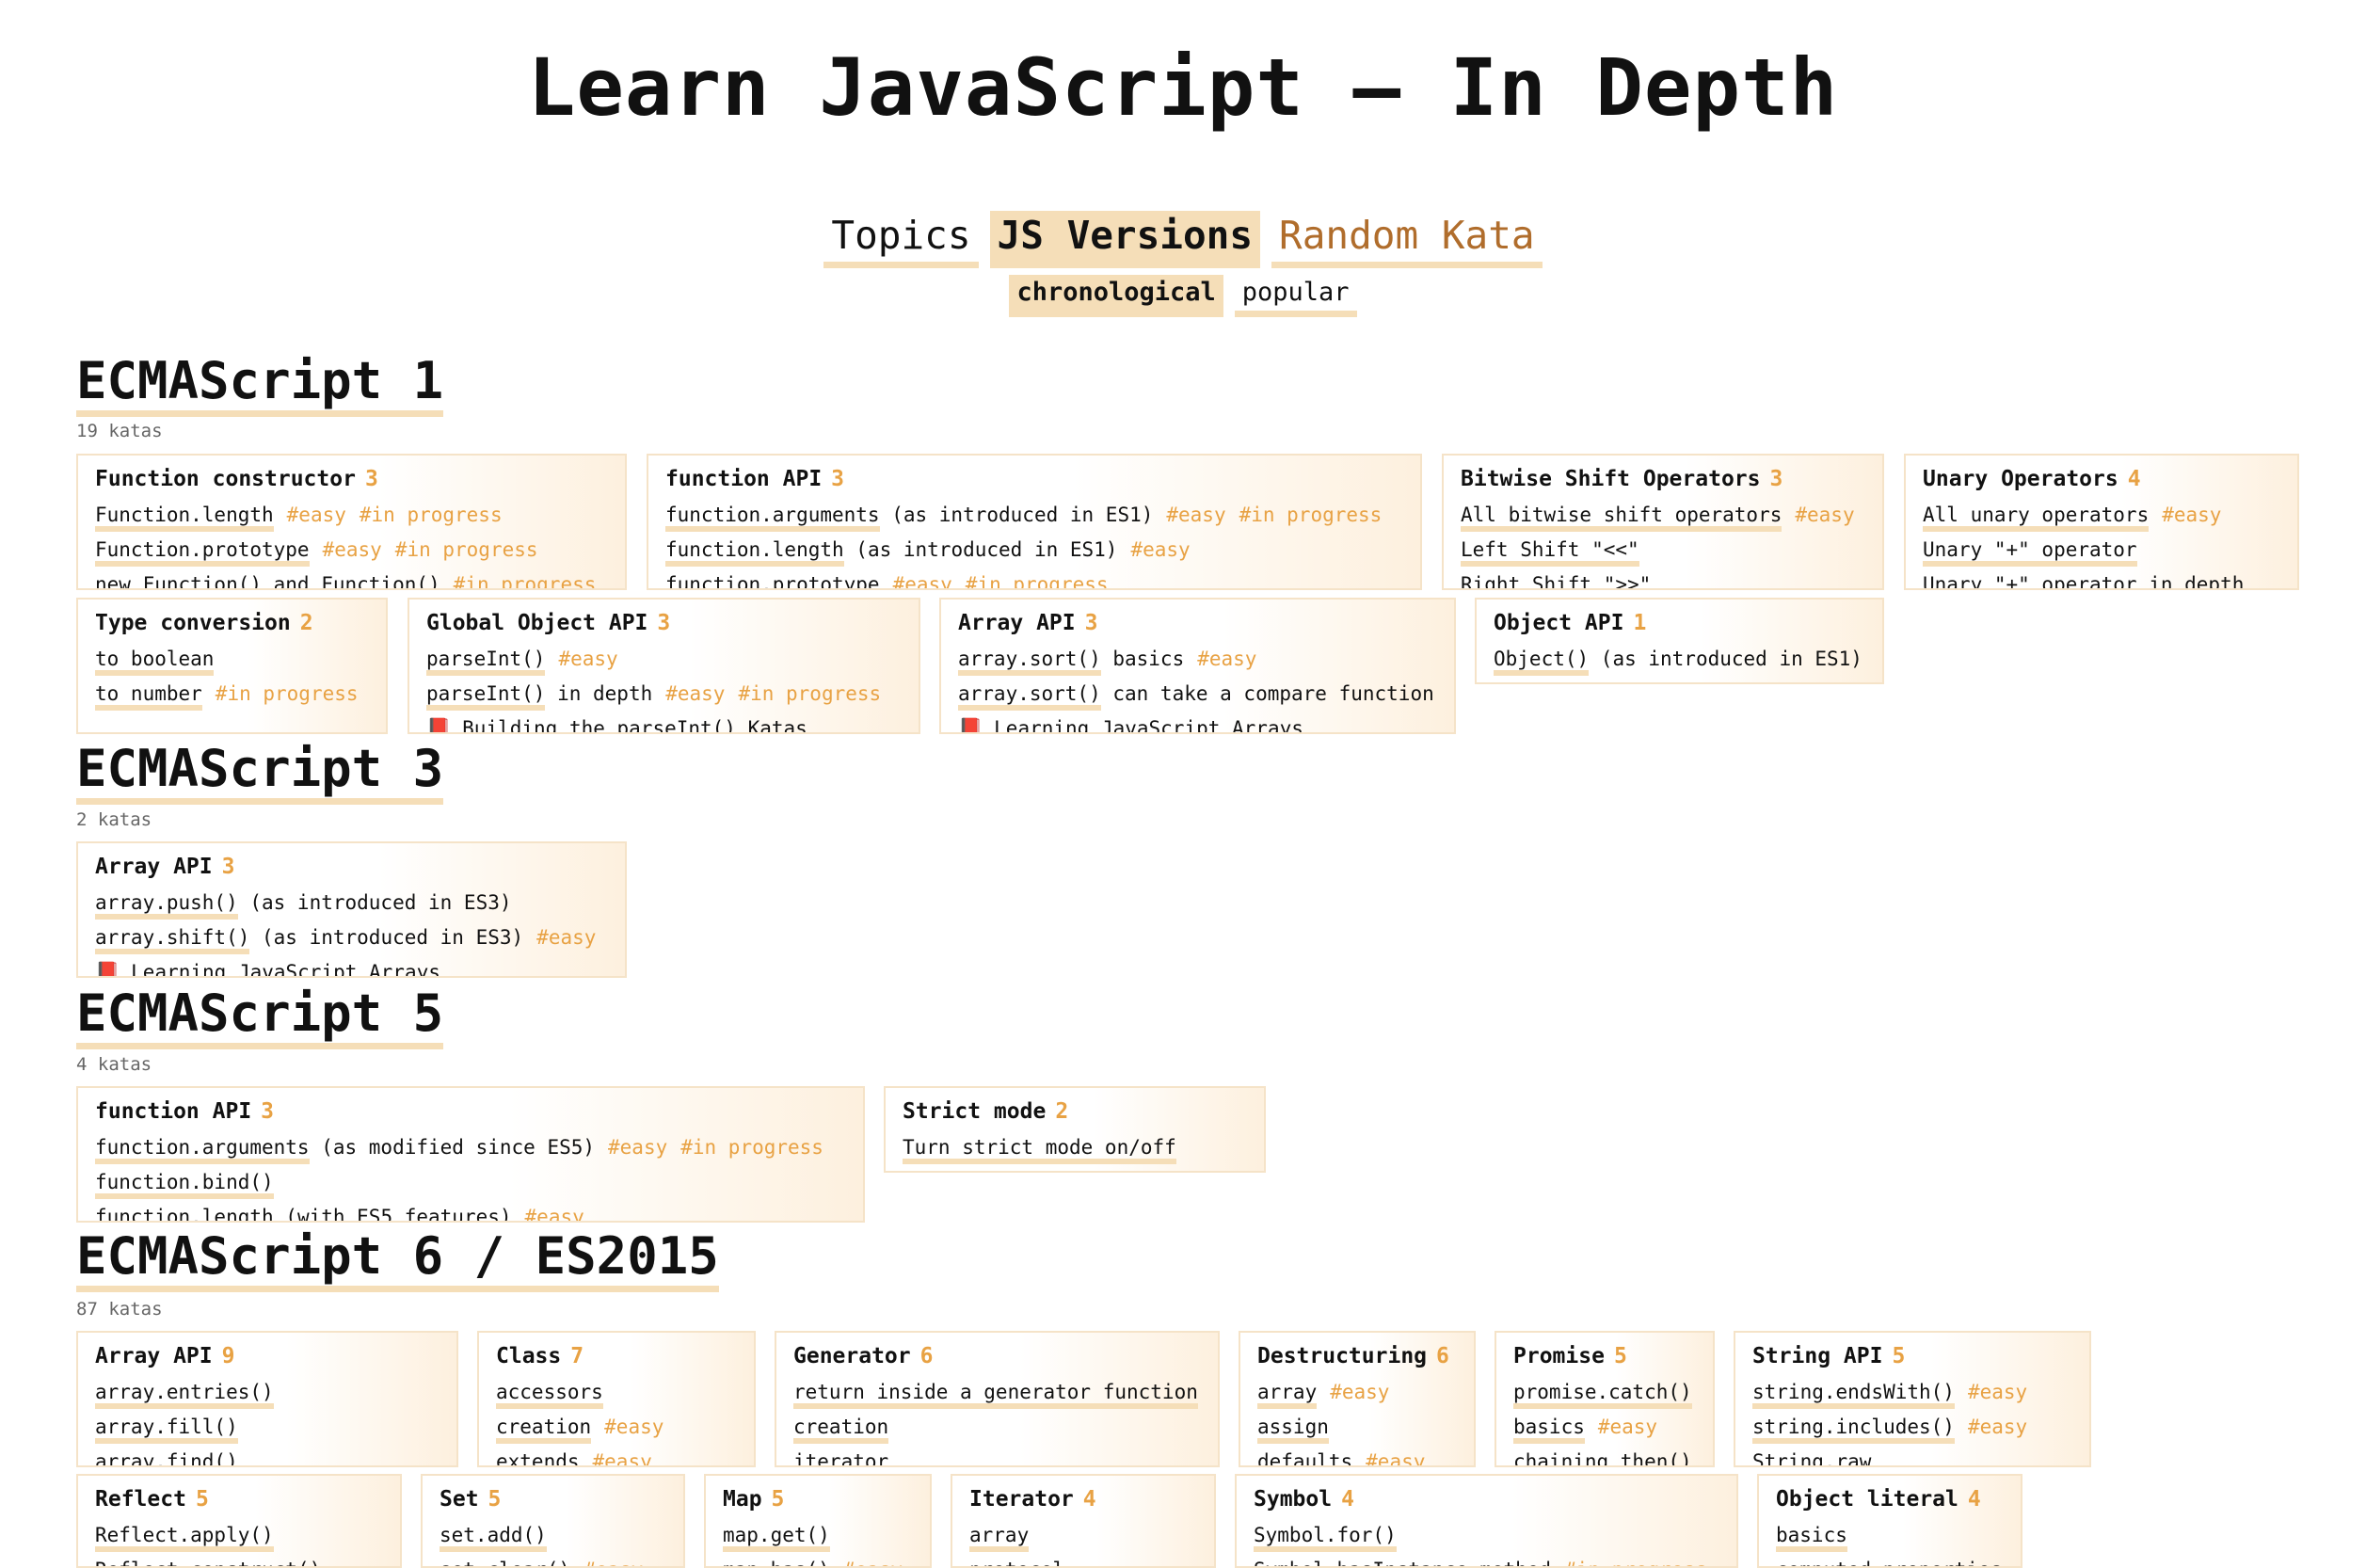 The height and width of the screenshot is (1568, 2366). I want to click on kata-link: Right Shift ">>", so click(1556, 580).